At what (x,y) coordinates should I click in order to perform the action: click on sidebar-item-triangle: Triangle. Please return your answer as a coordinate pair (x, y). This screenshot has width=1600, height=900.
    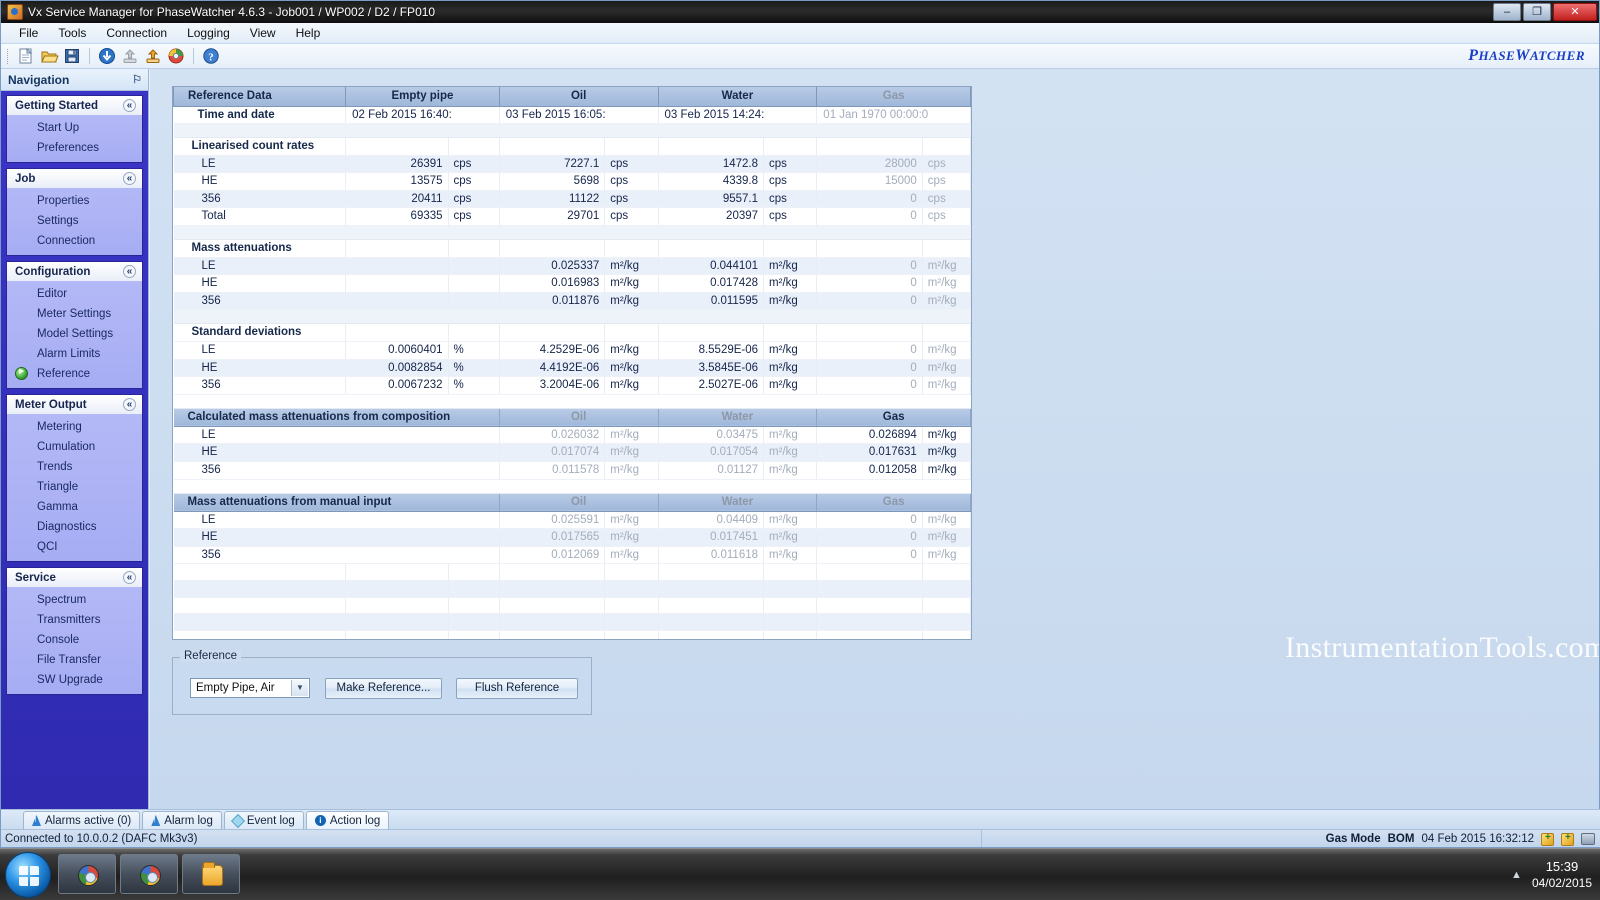
    Looking at the image, I should click on (74, 487).